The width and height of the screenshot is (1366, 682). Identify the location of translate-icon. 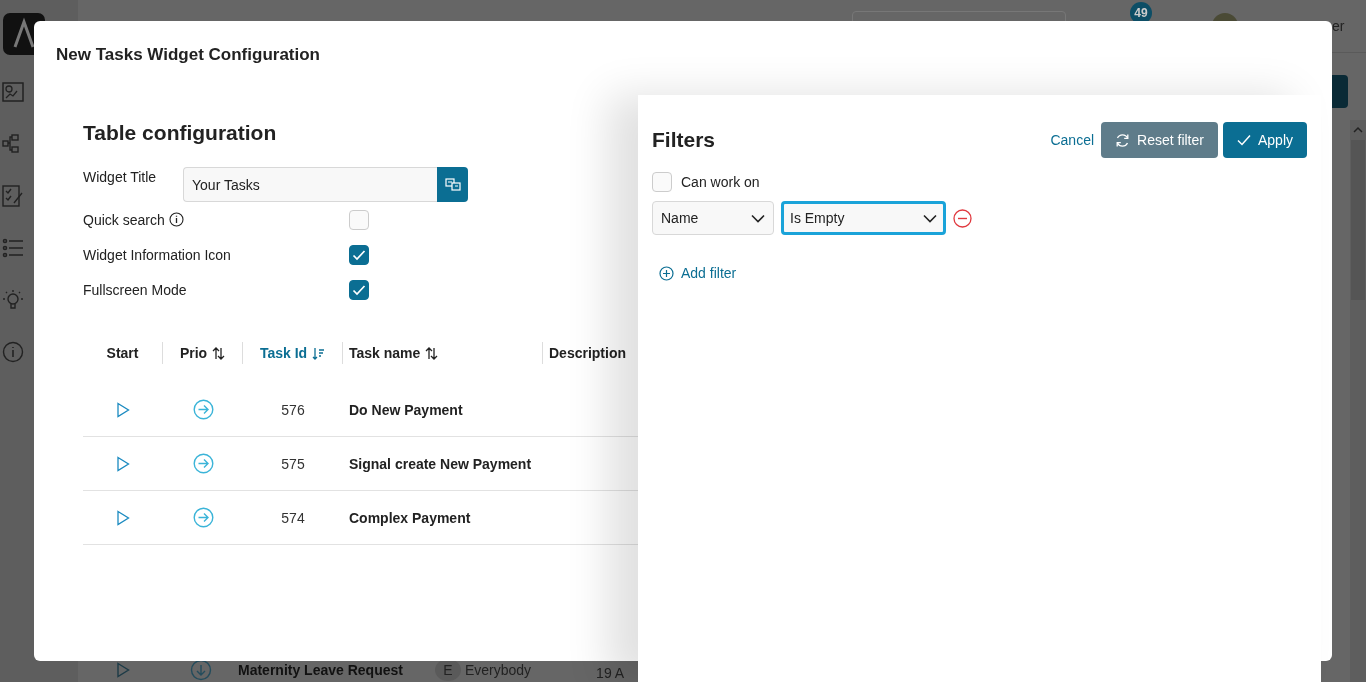
(452, 184).